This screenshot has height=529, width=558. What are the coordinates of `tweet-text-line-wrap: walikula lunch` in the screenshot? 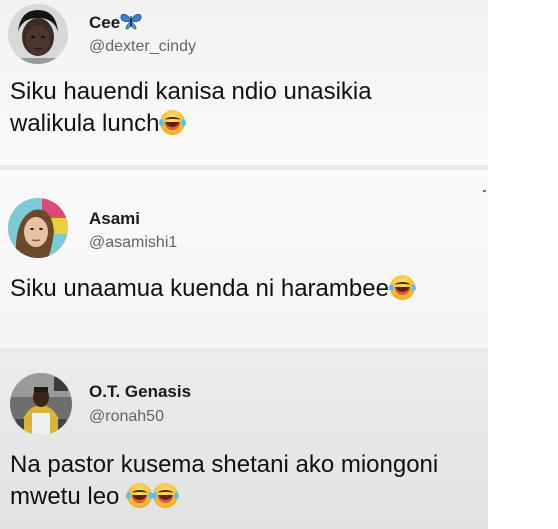 It's located at (191, 124).